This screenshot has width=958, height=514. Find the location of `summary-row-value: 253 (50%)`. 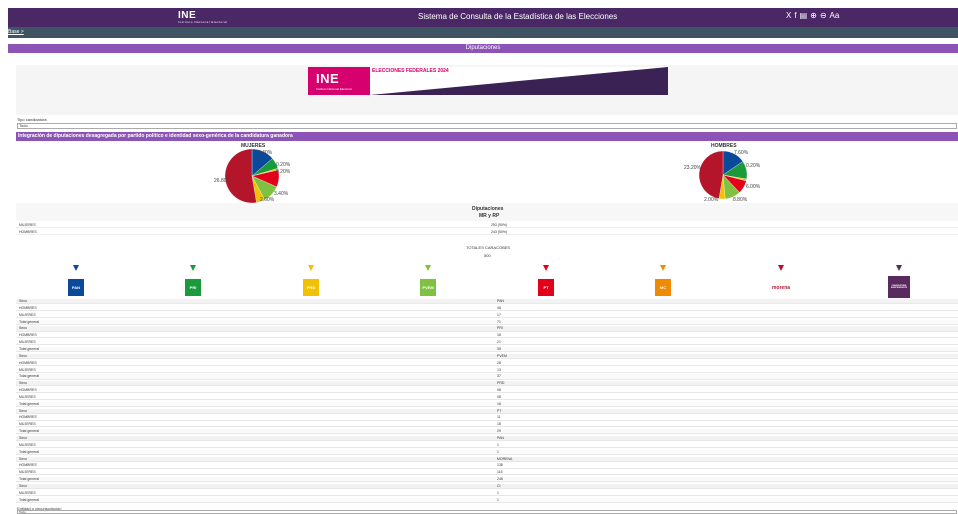

summary-row-value: 253 (50%) is located at coordinates (499, 225).